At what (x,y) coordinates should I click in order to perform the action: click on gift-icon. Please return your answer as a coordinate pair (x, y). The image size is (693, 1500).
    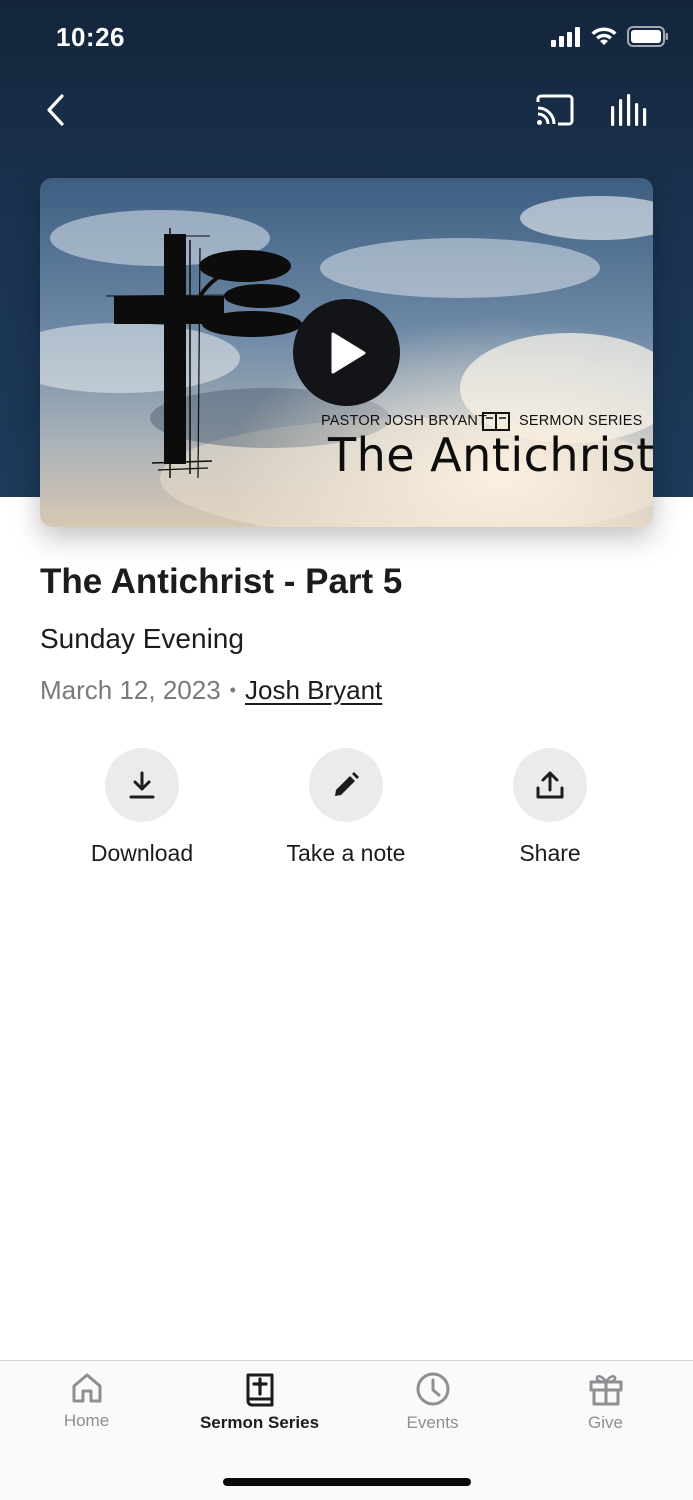
    Looking at the image, I should click on (605, 1390).